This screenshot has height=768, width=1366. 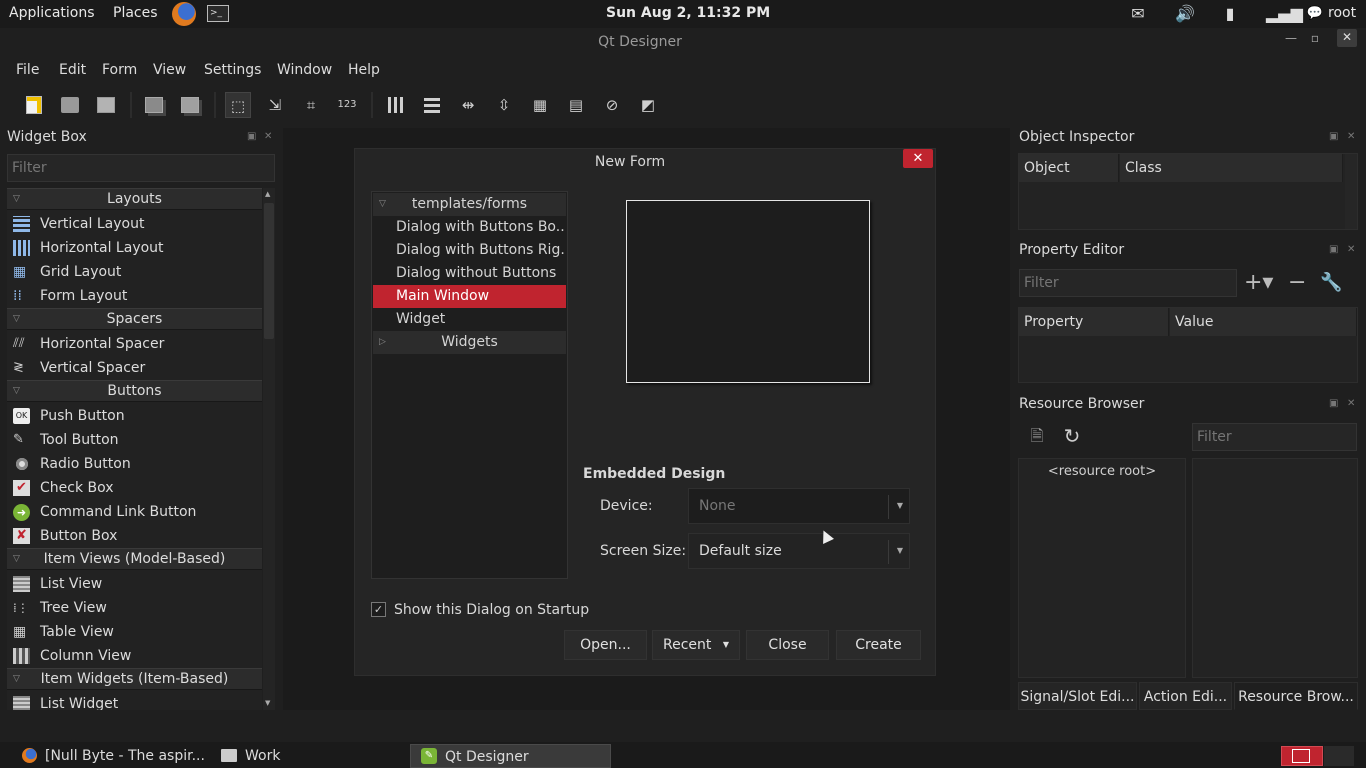 I want to click on widget-item-table-view: ▦ Table View, so click(x=134, y=632).